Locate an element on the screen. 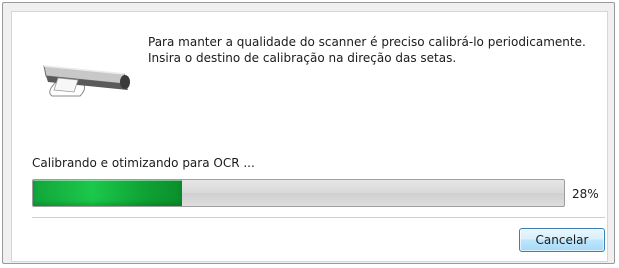  calibration-progress-bar is located at coordinates (298, 193).